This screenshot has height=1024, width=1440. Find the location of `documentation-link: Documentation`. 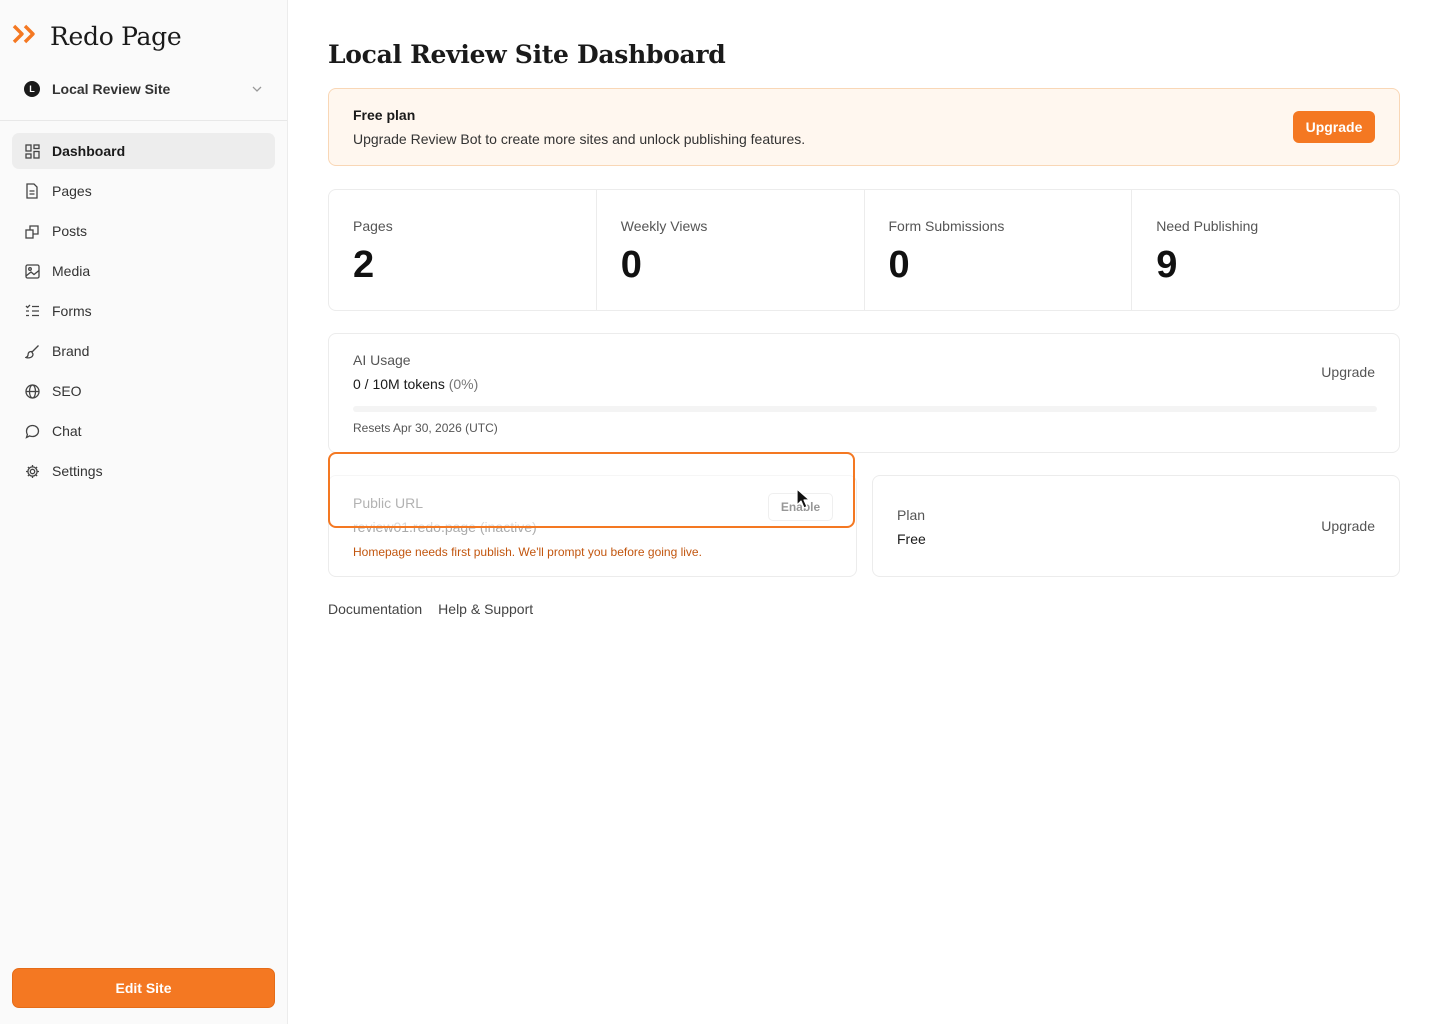

documentation-link: Documentation is located at coordinates (375, 609).